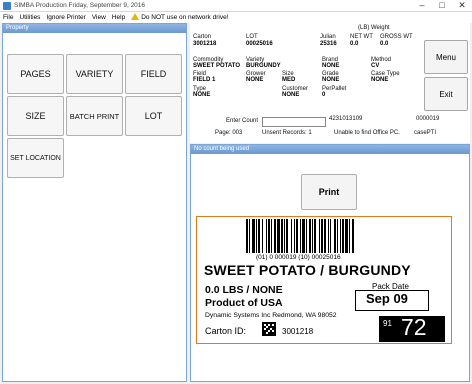 Image resolution: width=472 pixels, height=384 pixels. I want to click on count-status-title: No count being used, so click(330, 149).